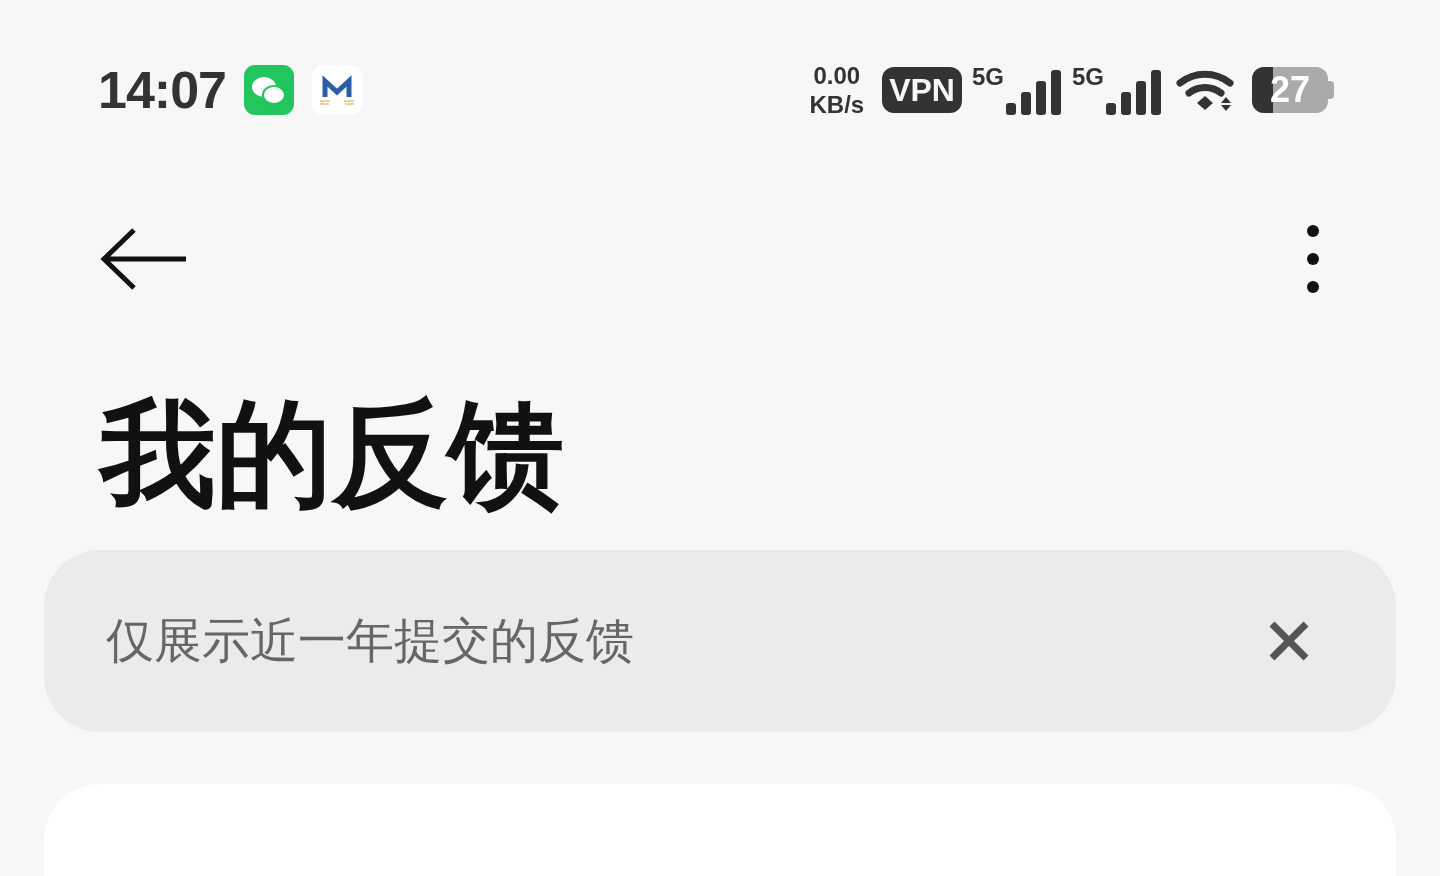 Image resolution: width=1440 pixels, height=876 pixels. I want to click on mail-app-icon, so click(337, 90).